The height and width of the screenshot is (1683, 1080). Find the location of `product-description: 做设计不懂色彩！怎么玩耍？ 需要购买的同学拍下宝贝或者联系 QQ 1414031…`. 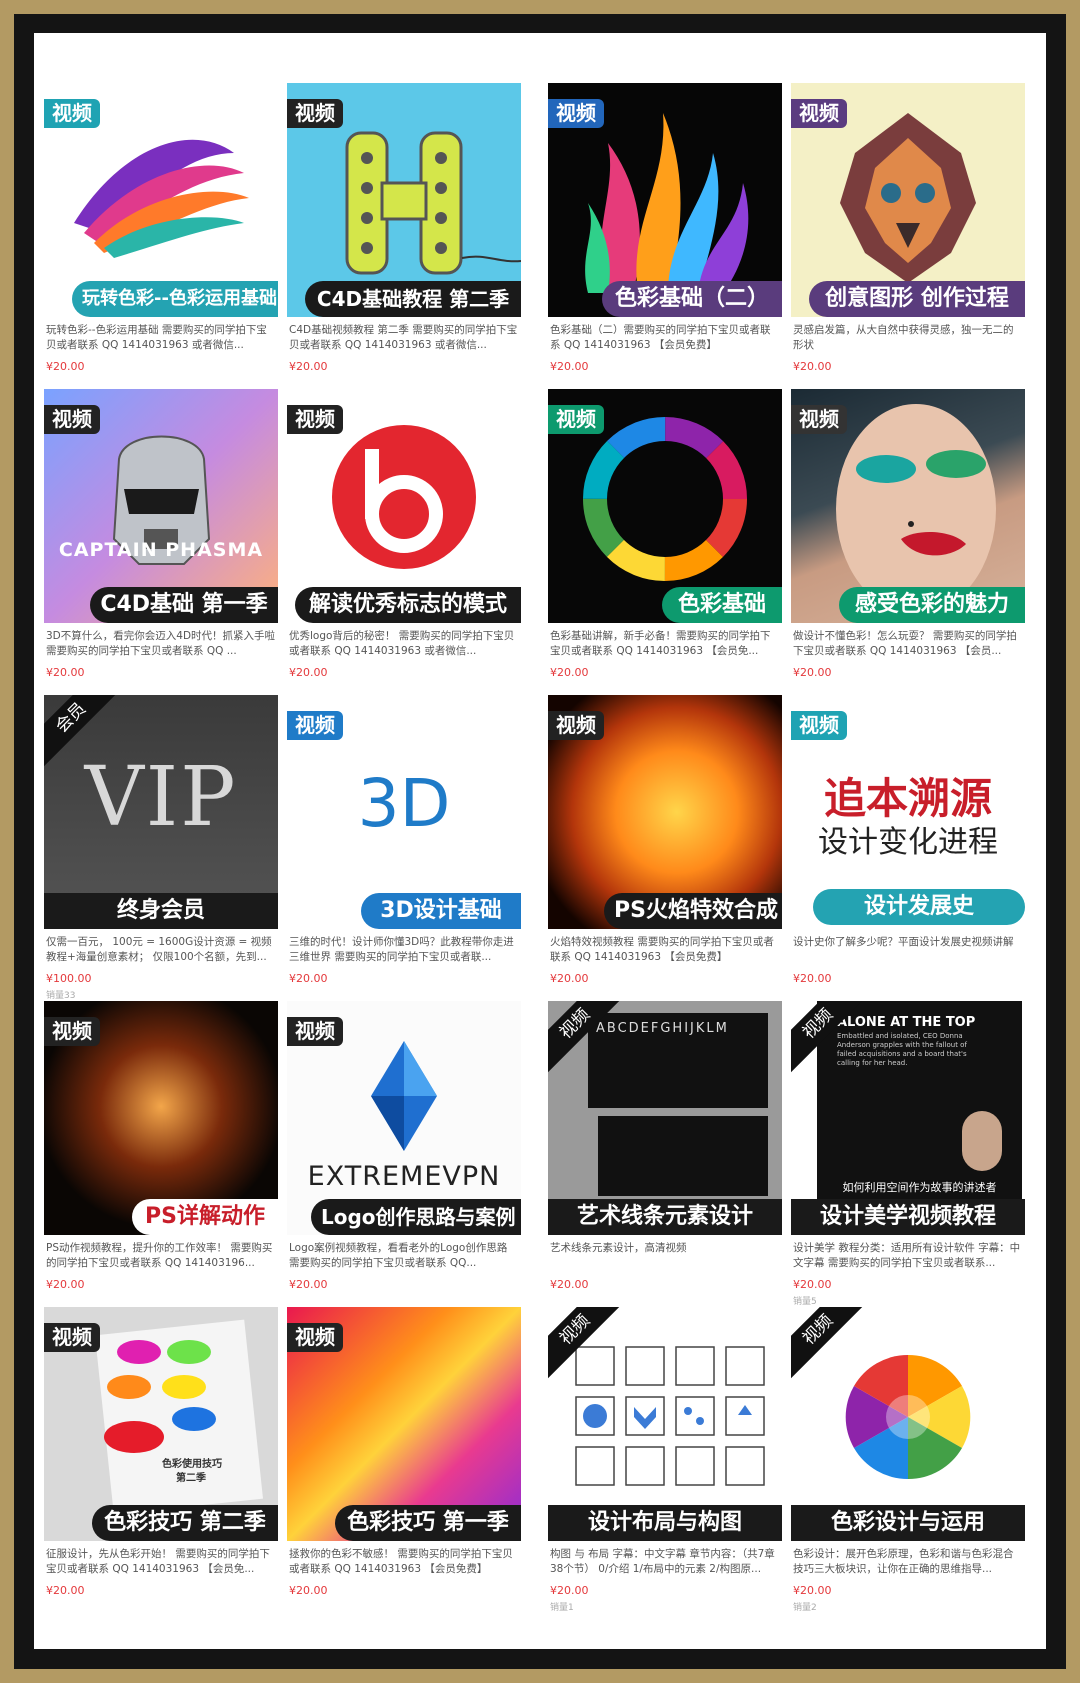

product-description: 做设计不懂色彩！怎么玩耍？ 需要购买的同学拍下宝贝或者联系 QQ 1414031… is located at coordinates (905, 643).